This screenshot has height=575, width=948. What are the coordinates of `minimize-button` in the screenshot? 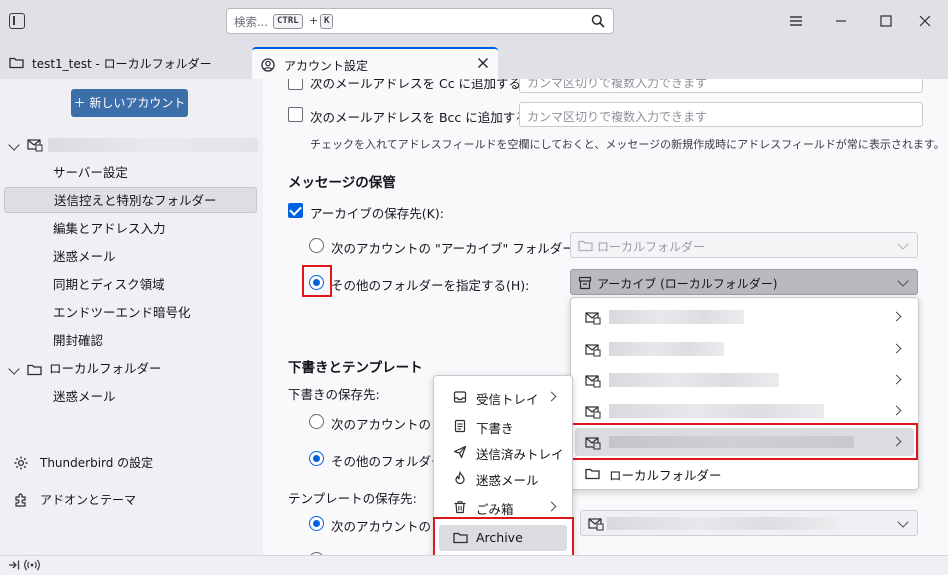 It's located at (841, 21).